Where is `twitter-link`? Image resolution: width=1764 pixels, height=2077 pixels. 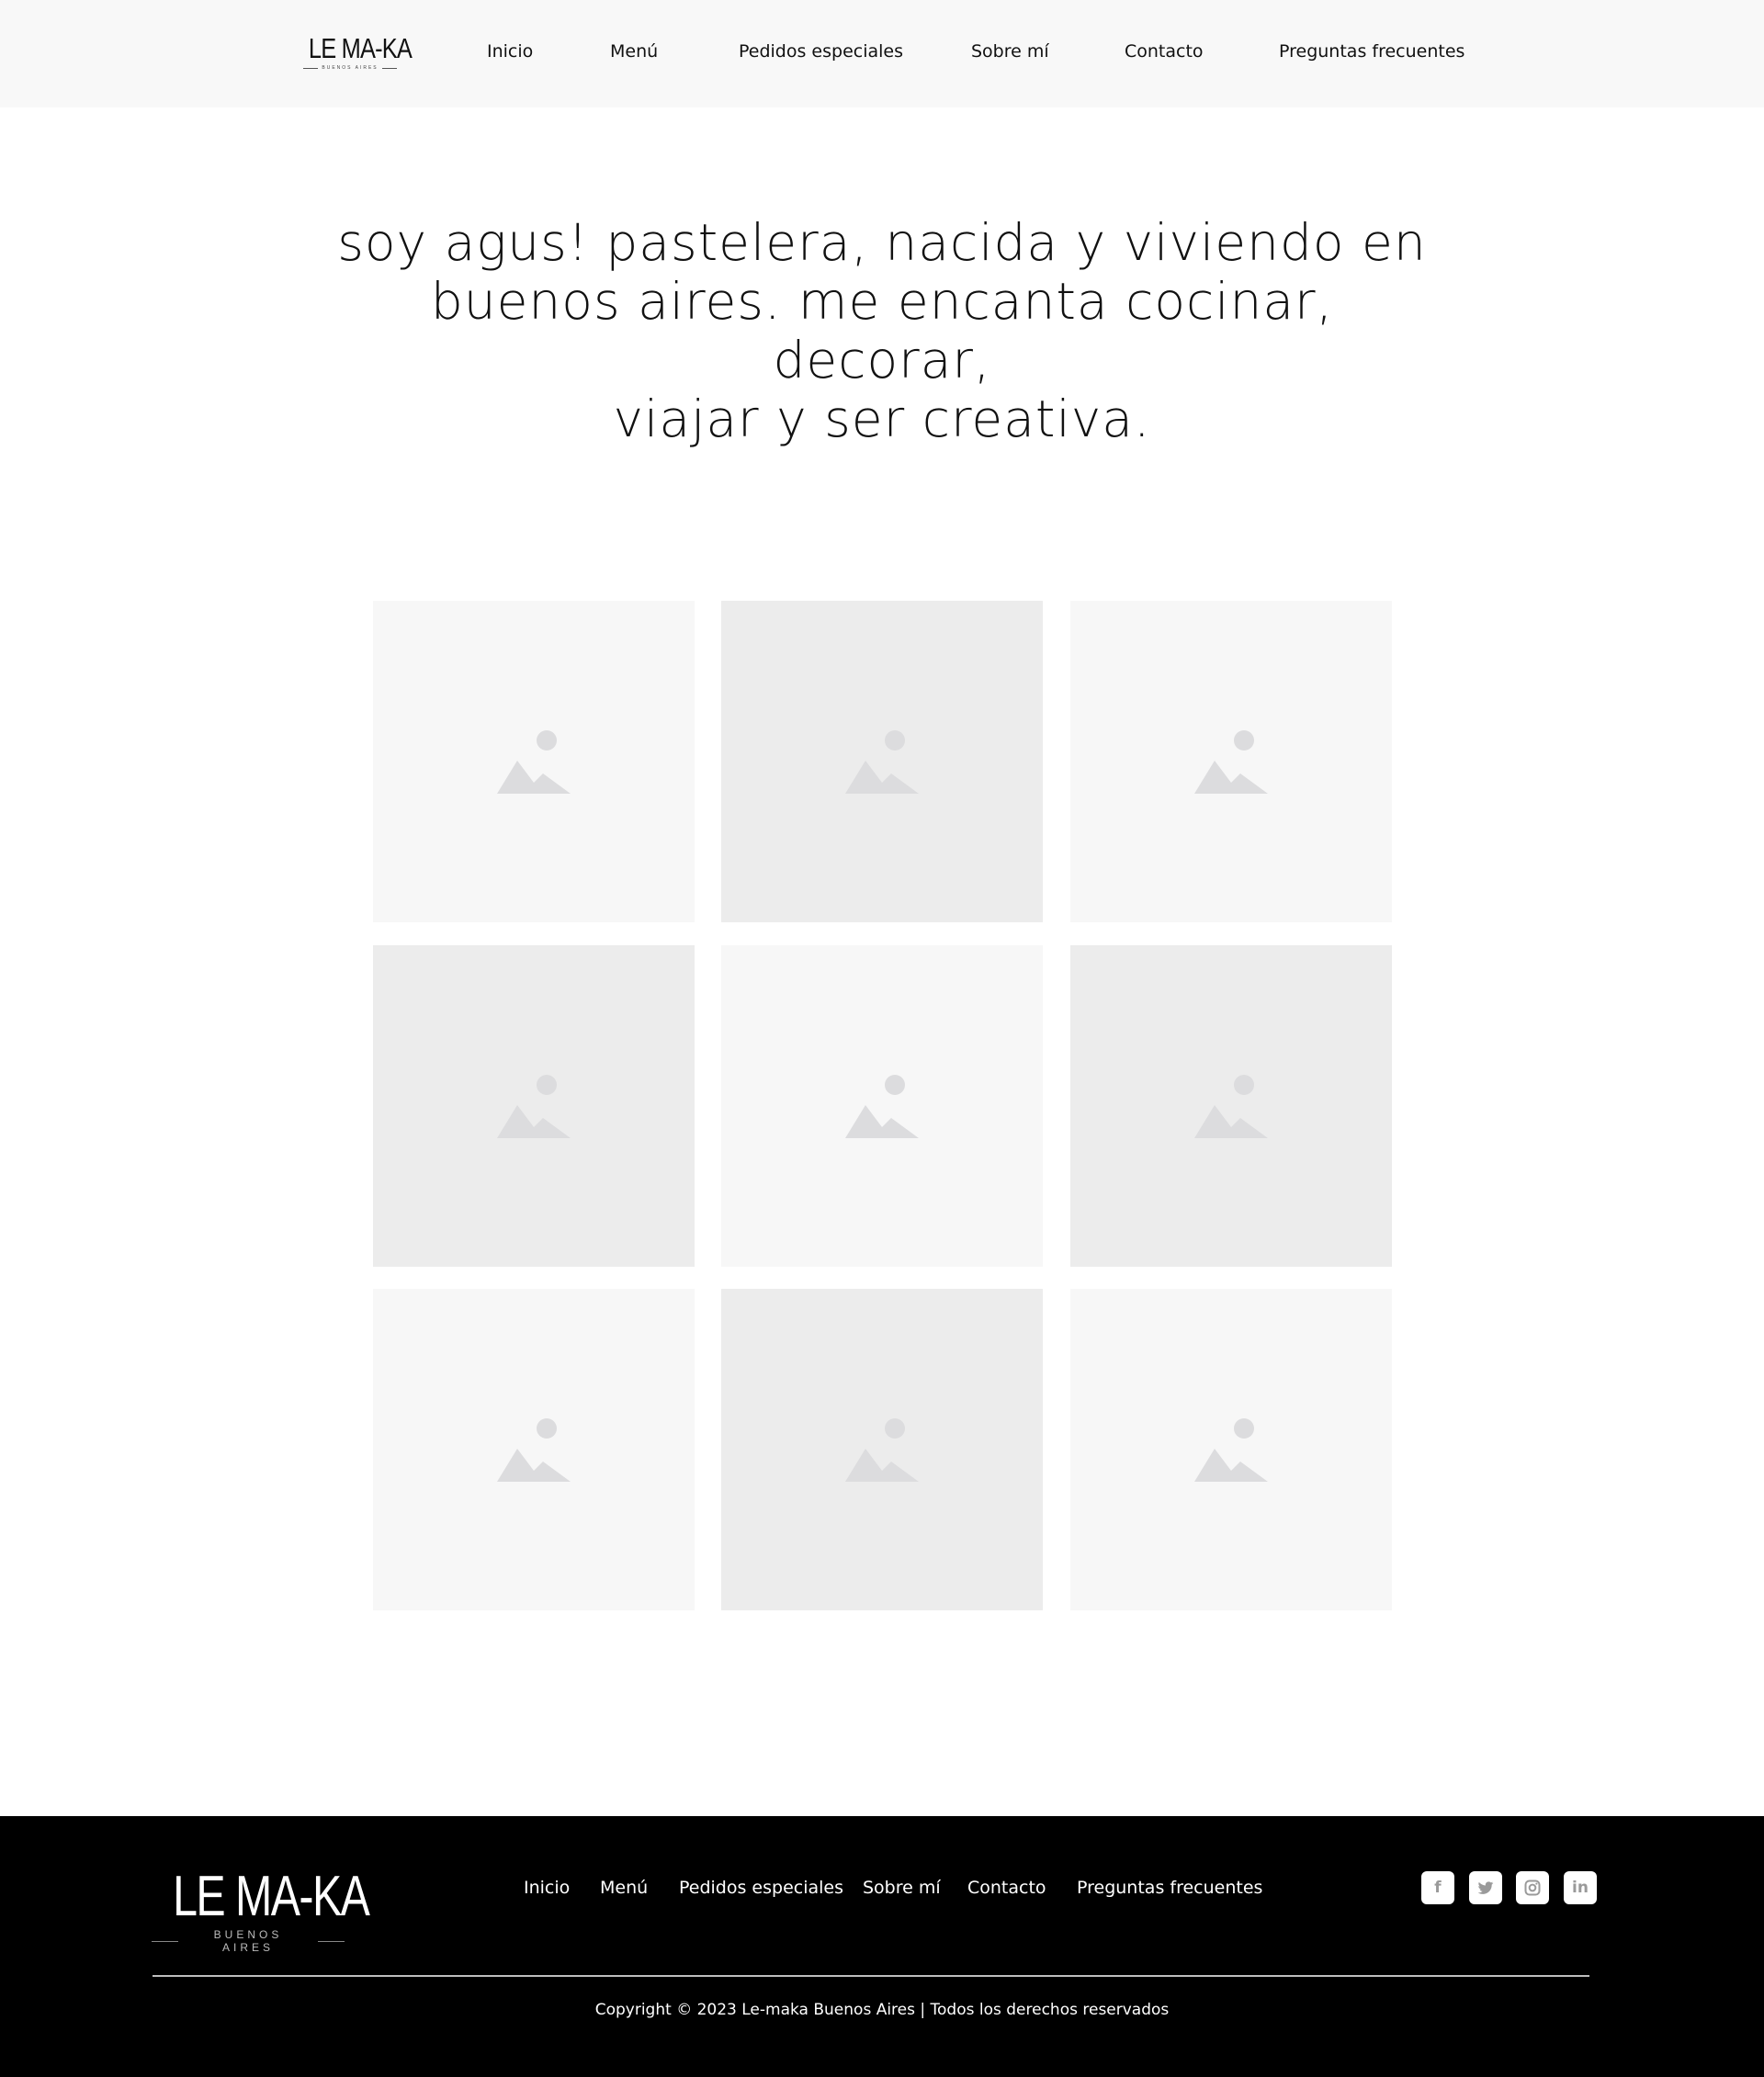 twitter-link is located at coordinates (1486, 1887).